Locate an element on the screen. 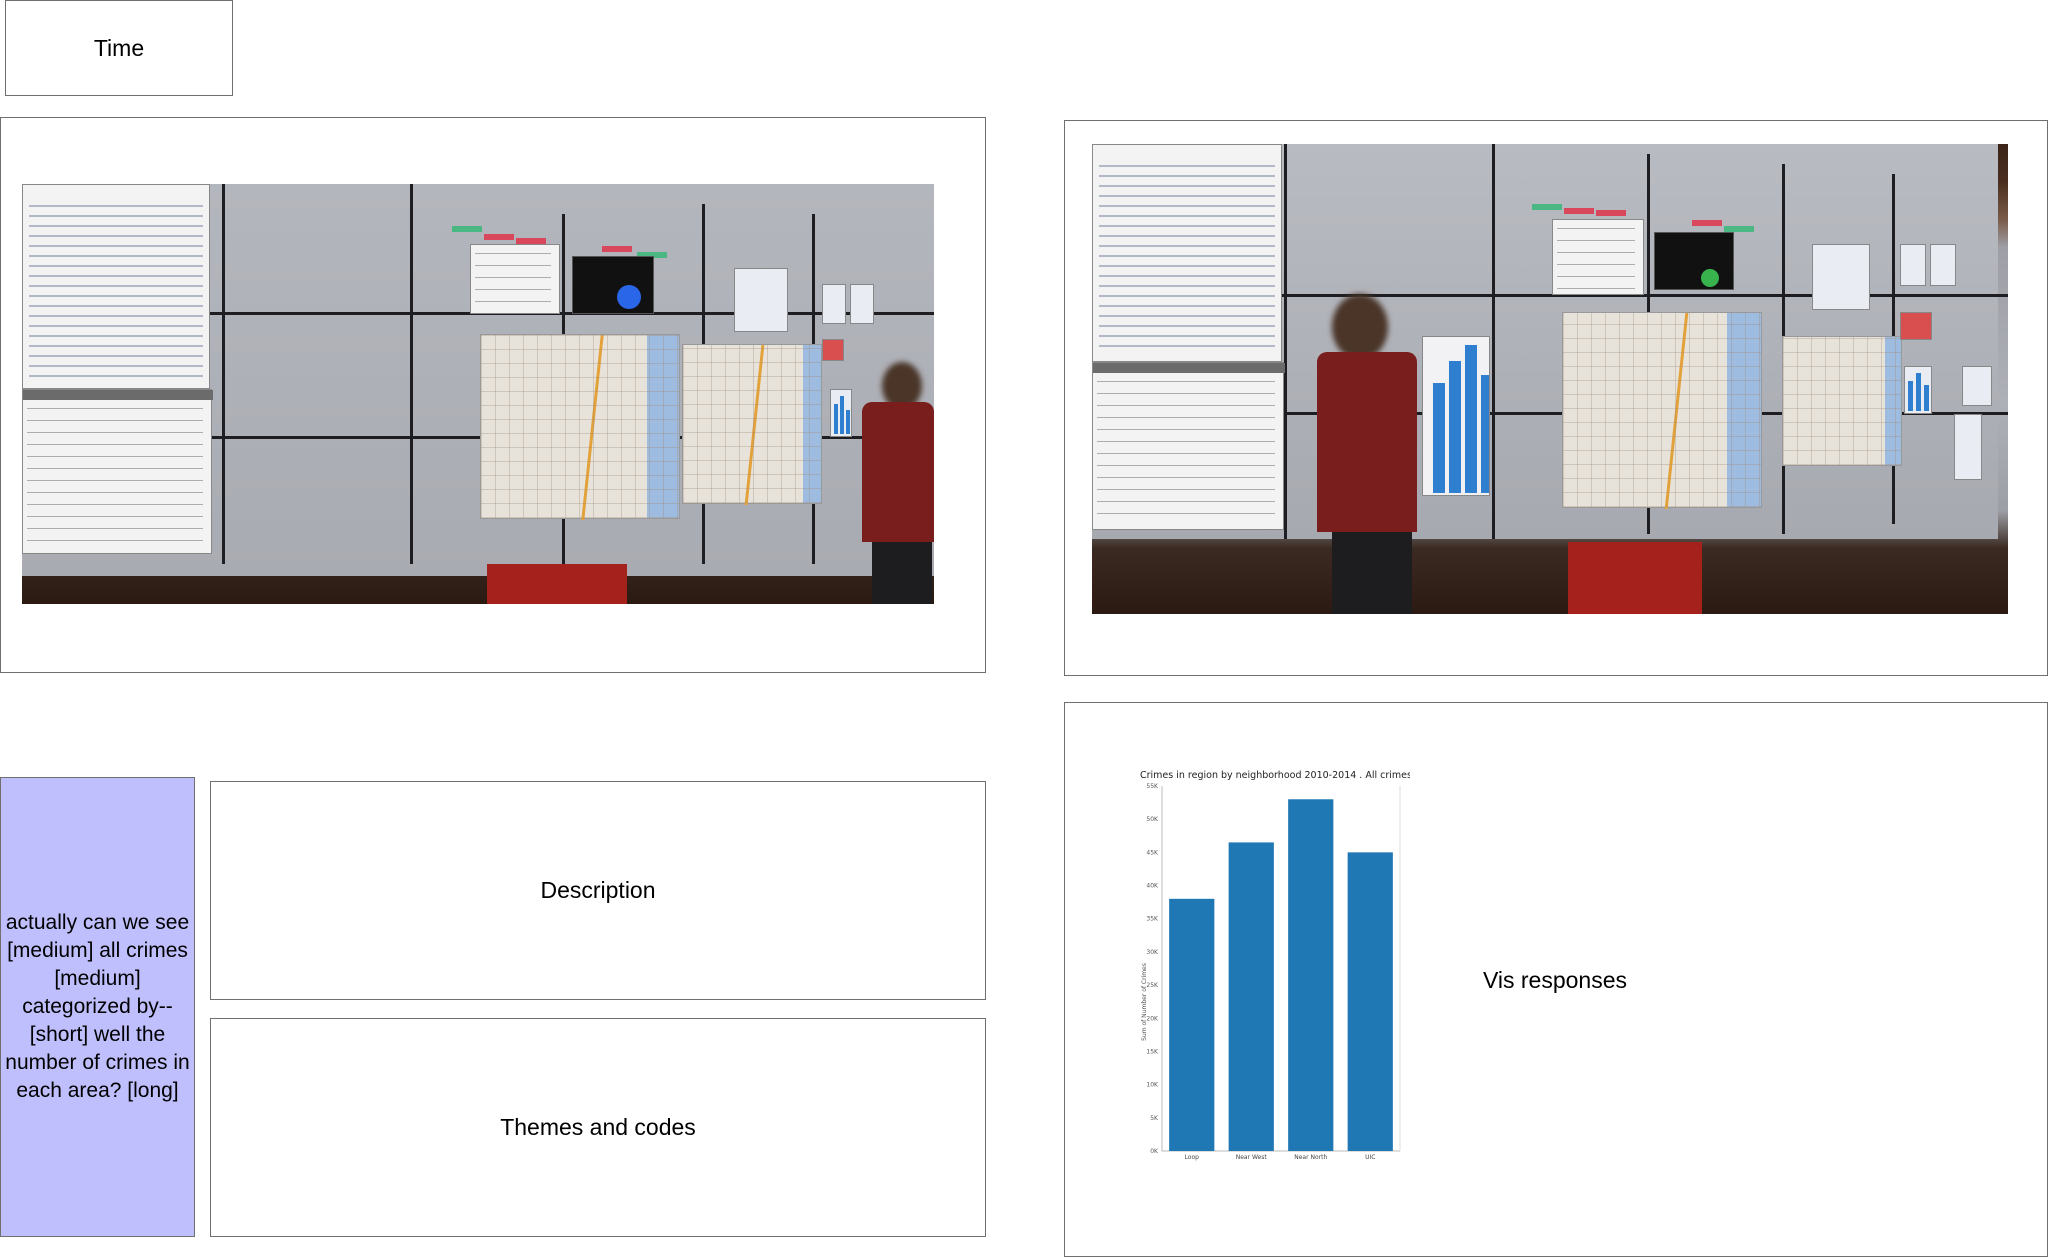 The image size is (2048, 1257). y-tick-label: 55K is located at coordinates (1152, 786).